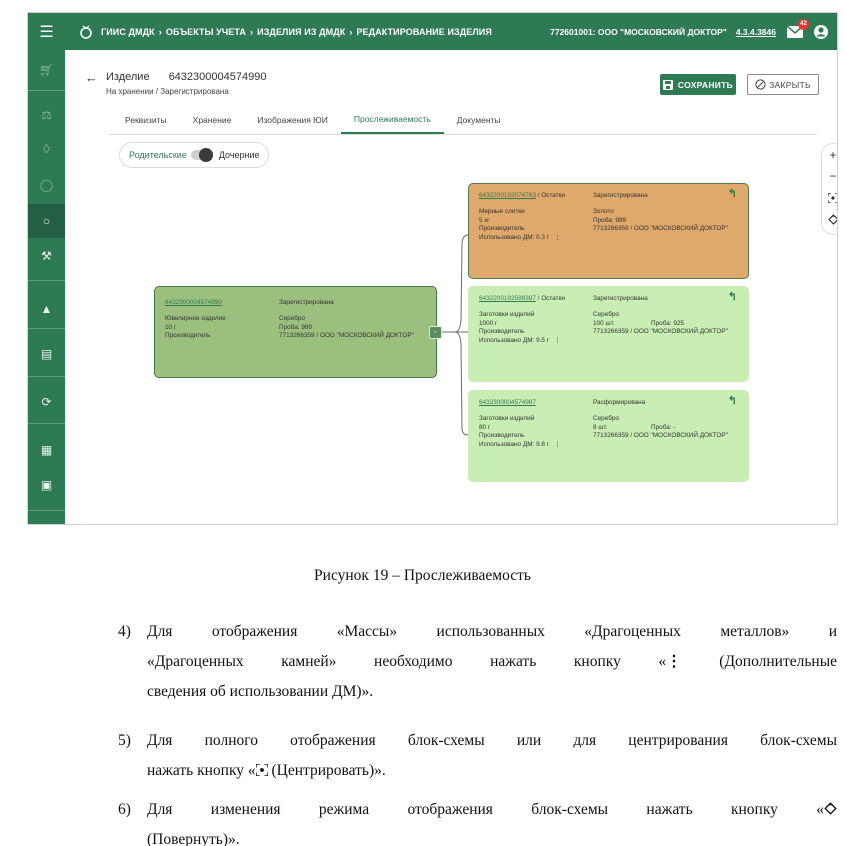 The image size is (845, 846). What do you see at coordinates (600, 427) in the screenshot?
I see `node-qty: 8 шт.` at bounding box center [600, 427].